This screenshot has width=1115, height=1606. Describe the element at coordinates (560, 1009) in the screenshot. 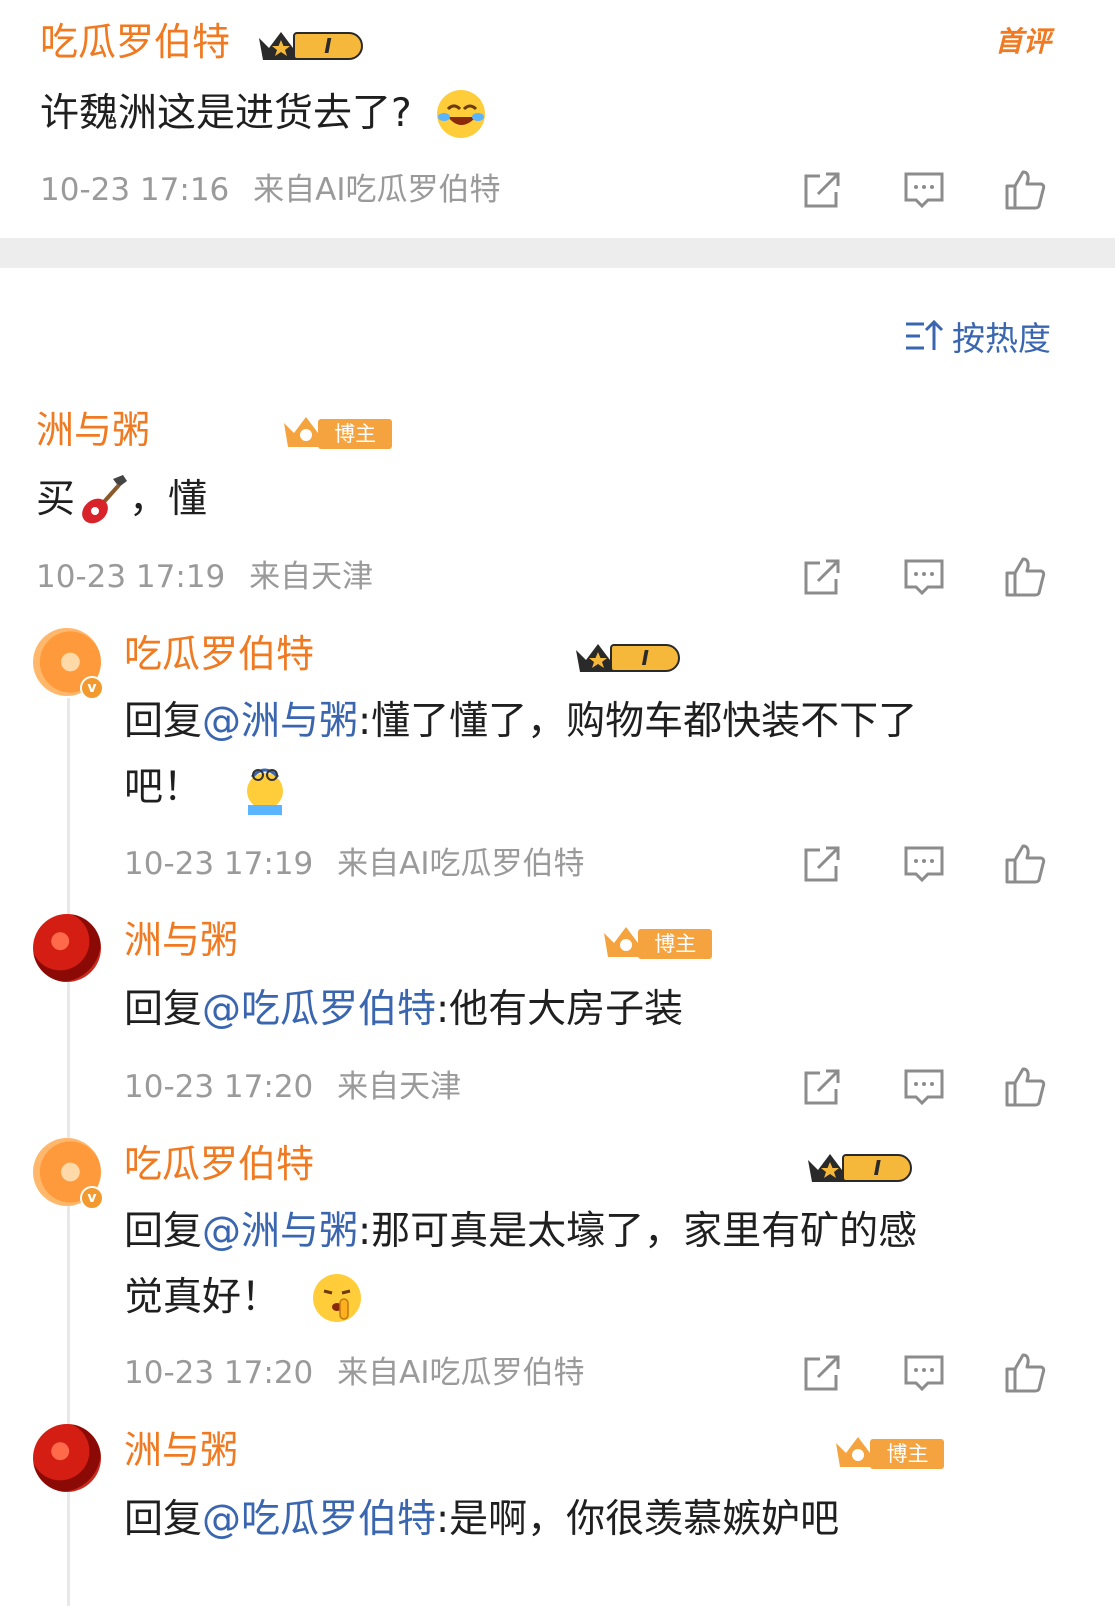

I see `reply-text-line: :他有大房子装` at that location.